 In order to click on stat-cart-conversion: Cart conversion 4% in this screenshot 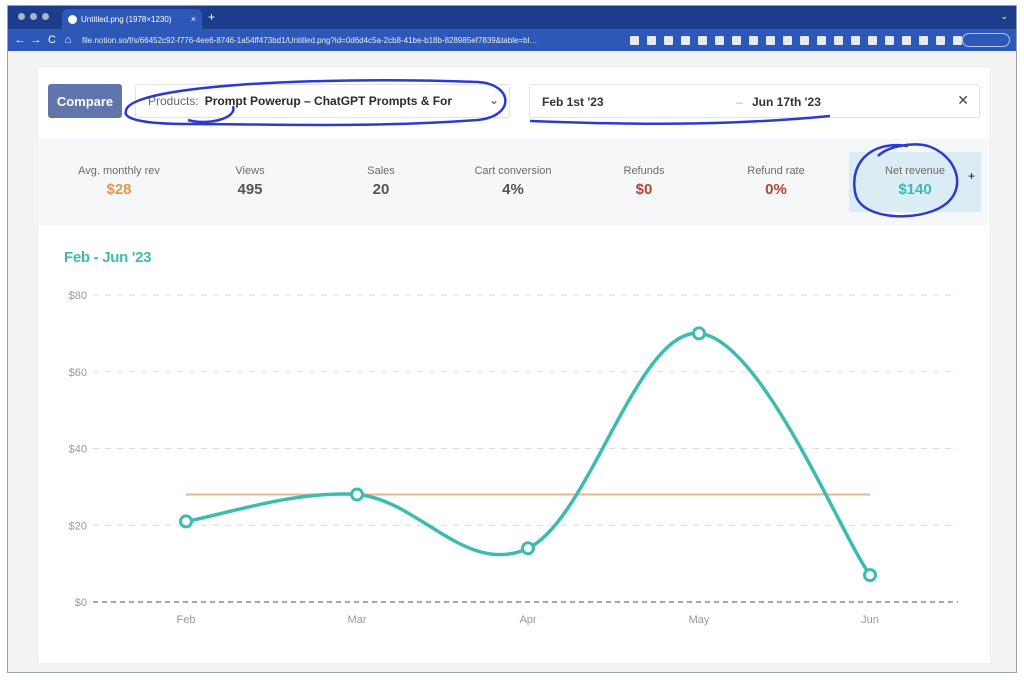, I will do `click(513, 182)`.